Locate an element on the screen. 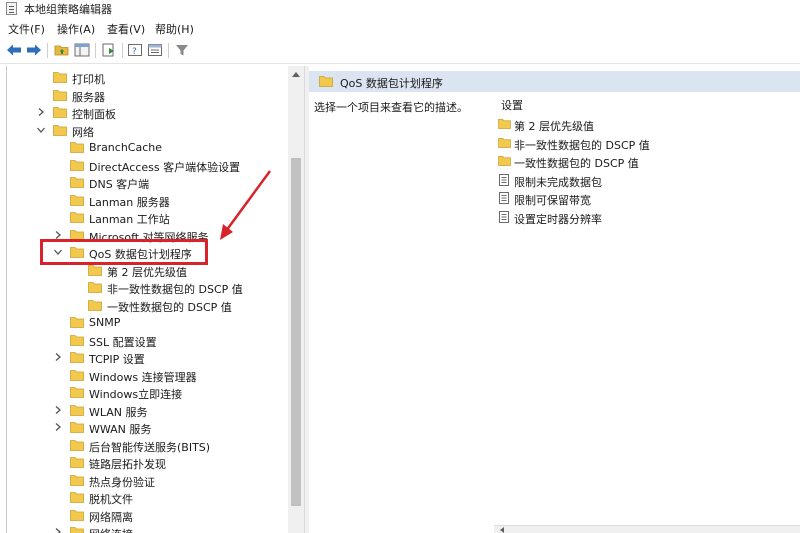 This screenshot has width=800, height=533. details-header: QoS 数据包计划程序 is located at coordinates (554, 81).